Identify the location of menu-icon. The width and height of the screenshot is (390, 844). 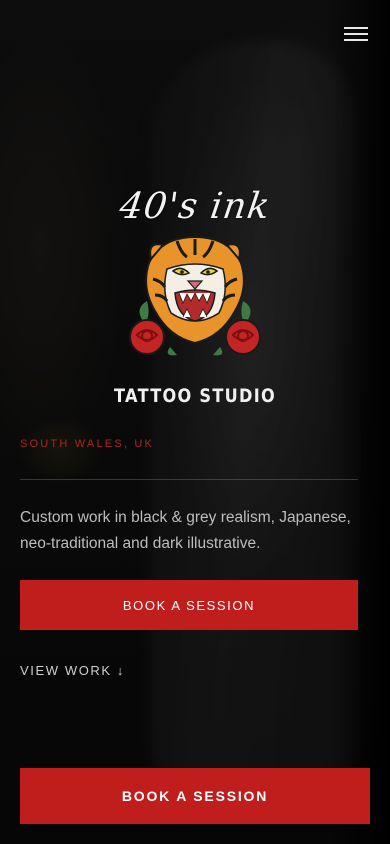
(356, 33).